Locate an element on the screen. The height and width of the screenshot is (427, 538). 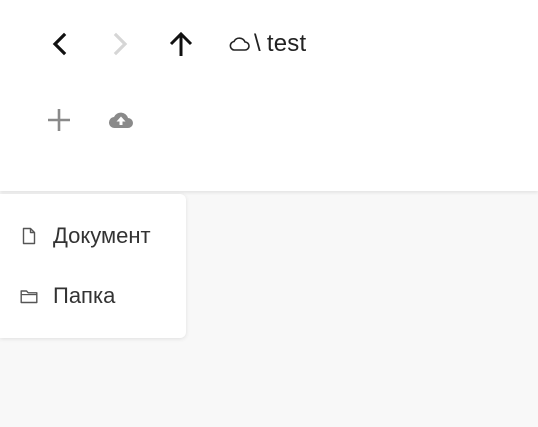
up-button is located at coordinates (181, 44).